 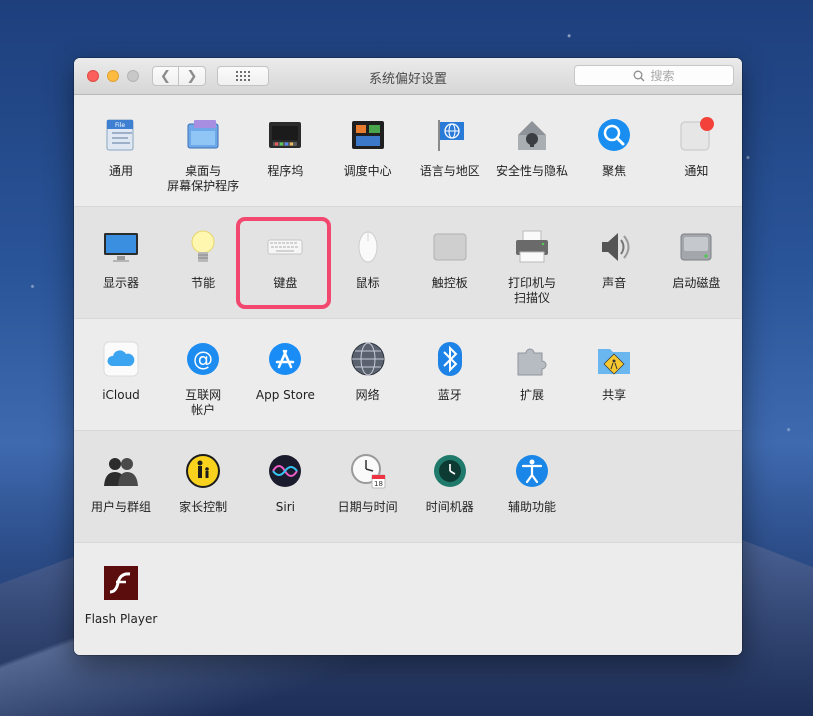 I want to click on pref-item-sound: 声音, so click(x=614, y=257).